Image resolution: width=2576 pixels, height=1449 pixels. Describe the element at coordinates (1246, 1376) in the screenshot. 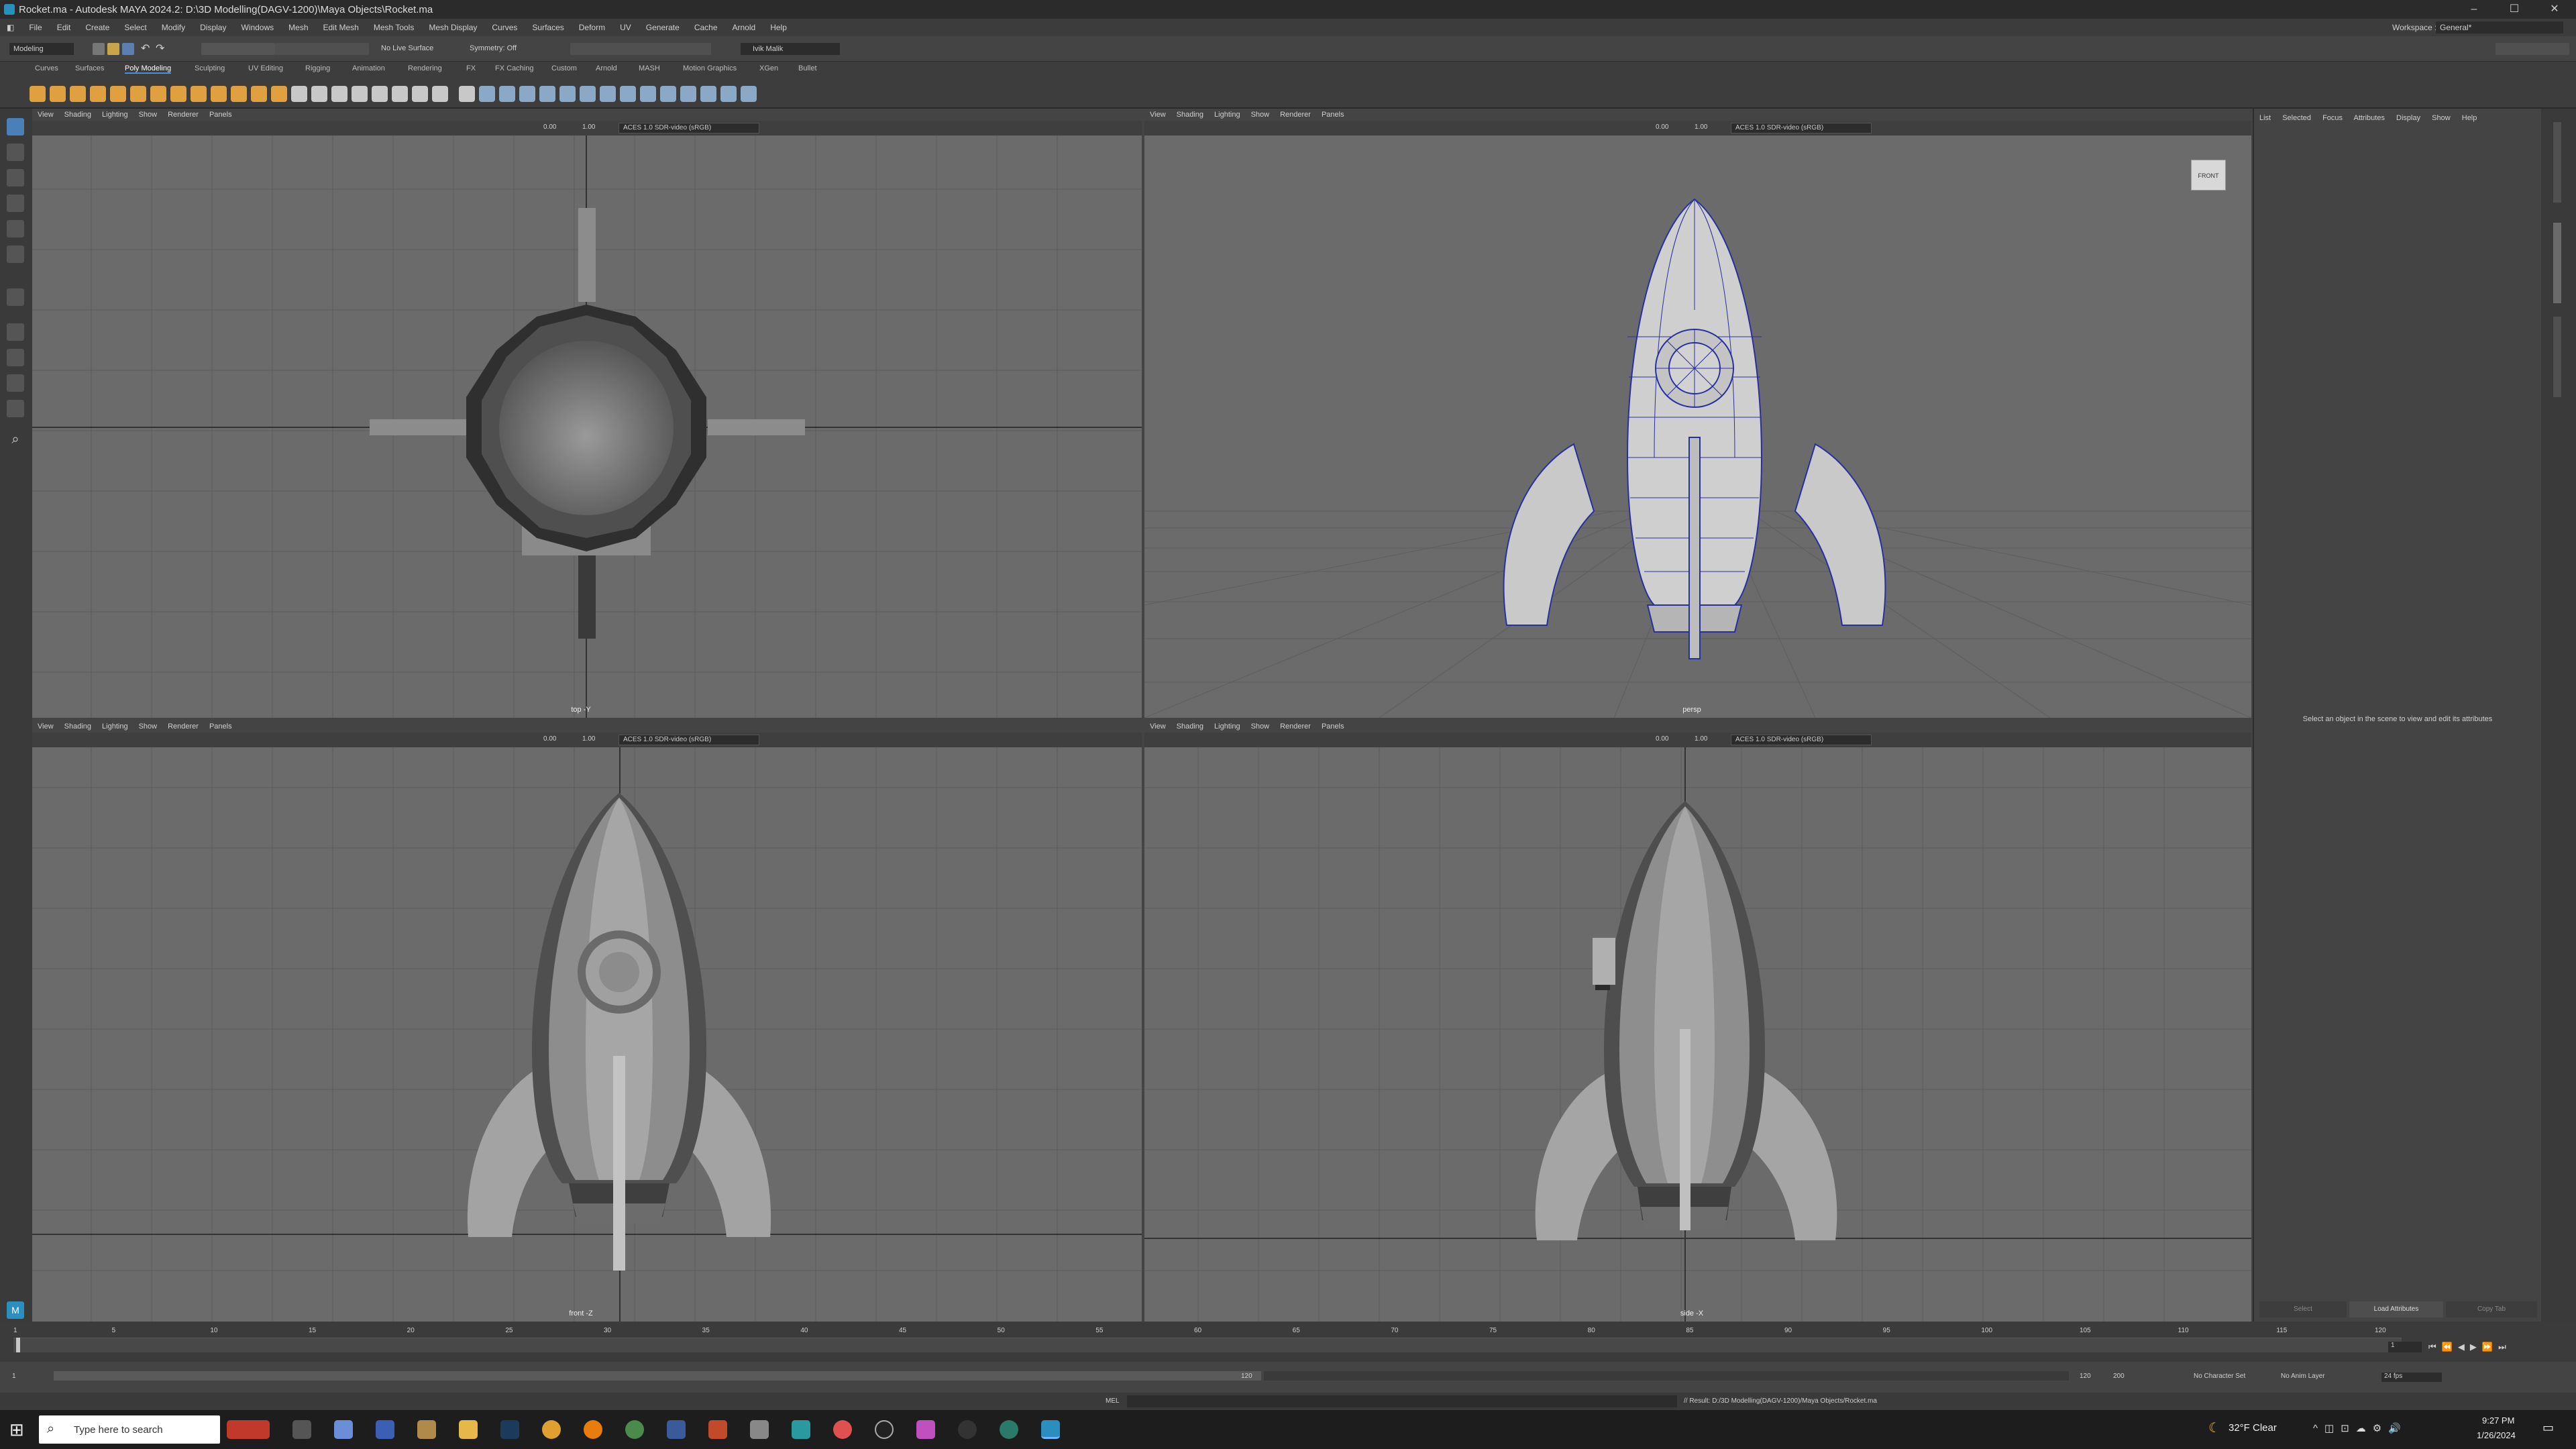

I see `playback-end-field: 120` at that location.